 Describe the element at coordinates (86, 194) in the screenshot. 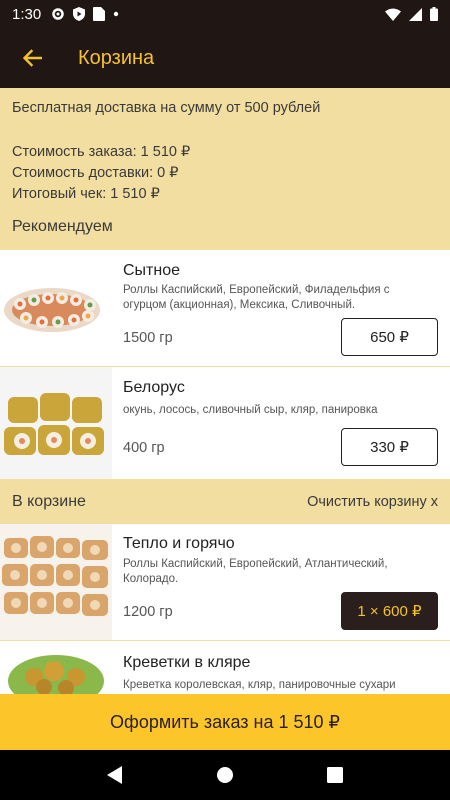

I see `total-cost: Итоговый чек: 1 510 ₽` at that location.